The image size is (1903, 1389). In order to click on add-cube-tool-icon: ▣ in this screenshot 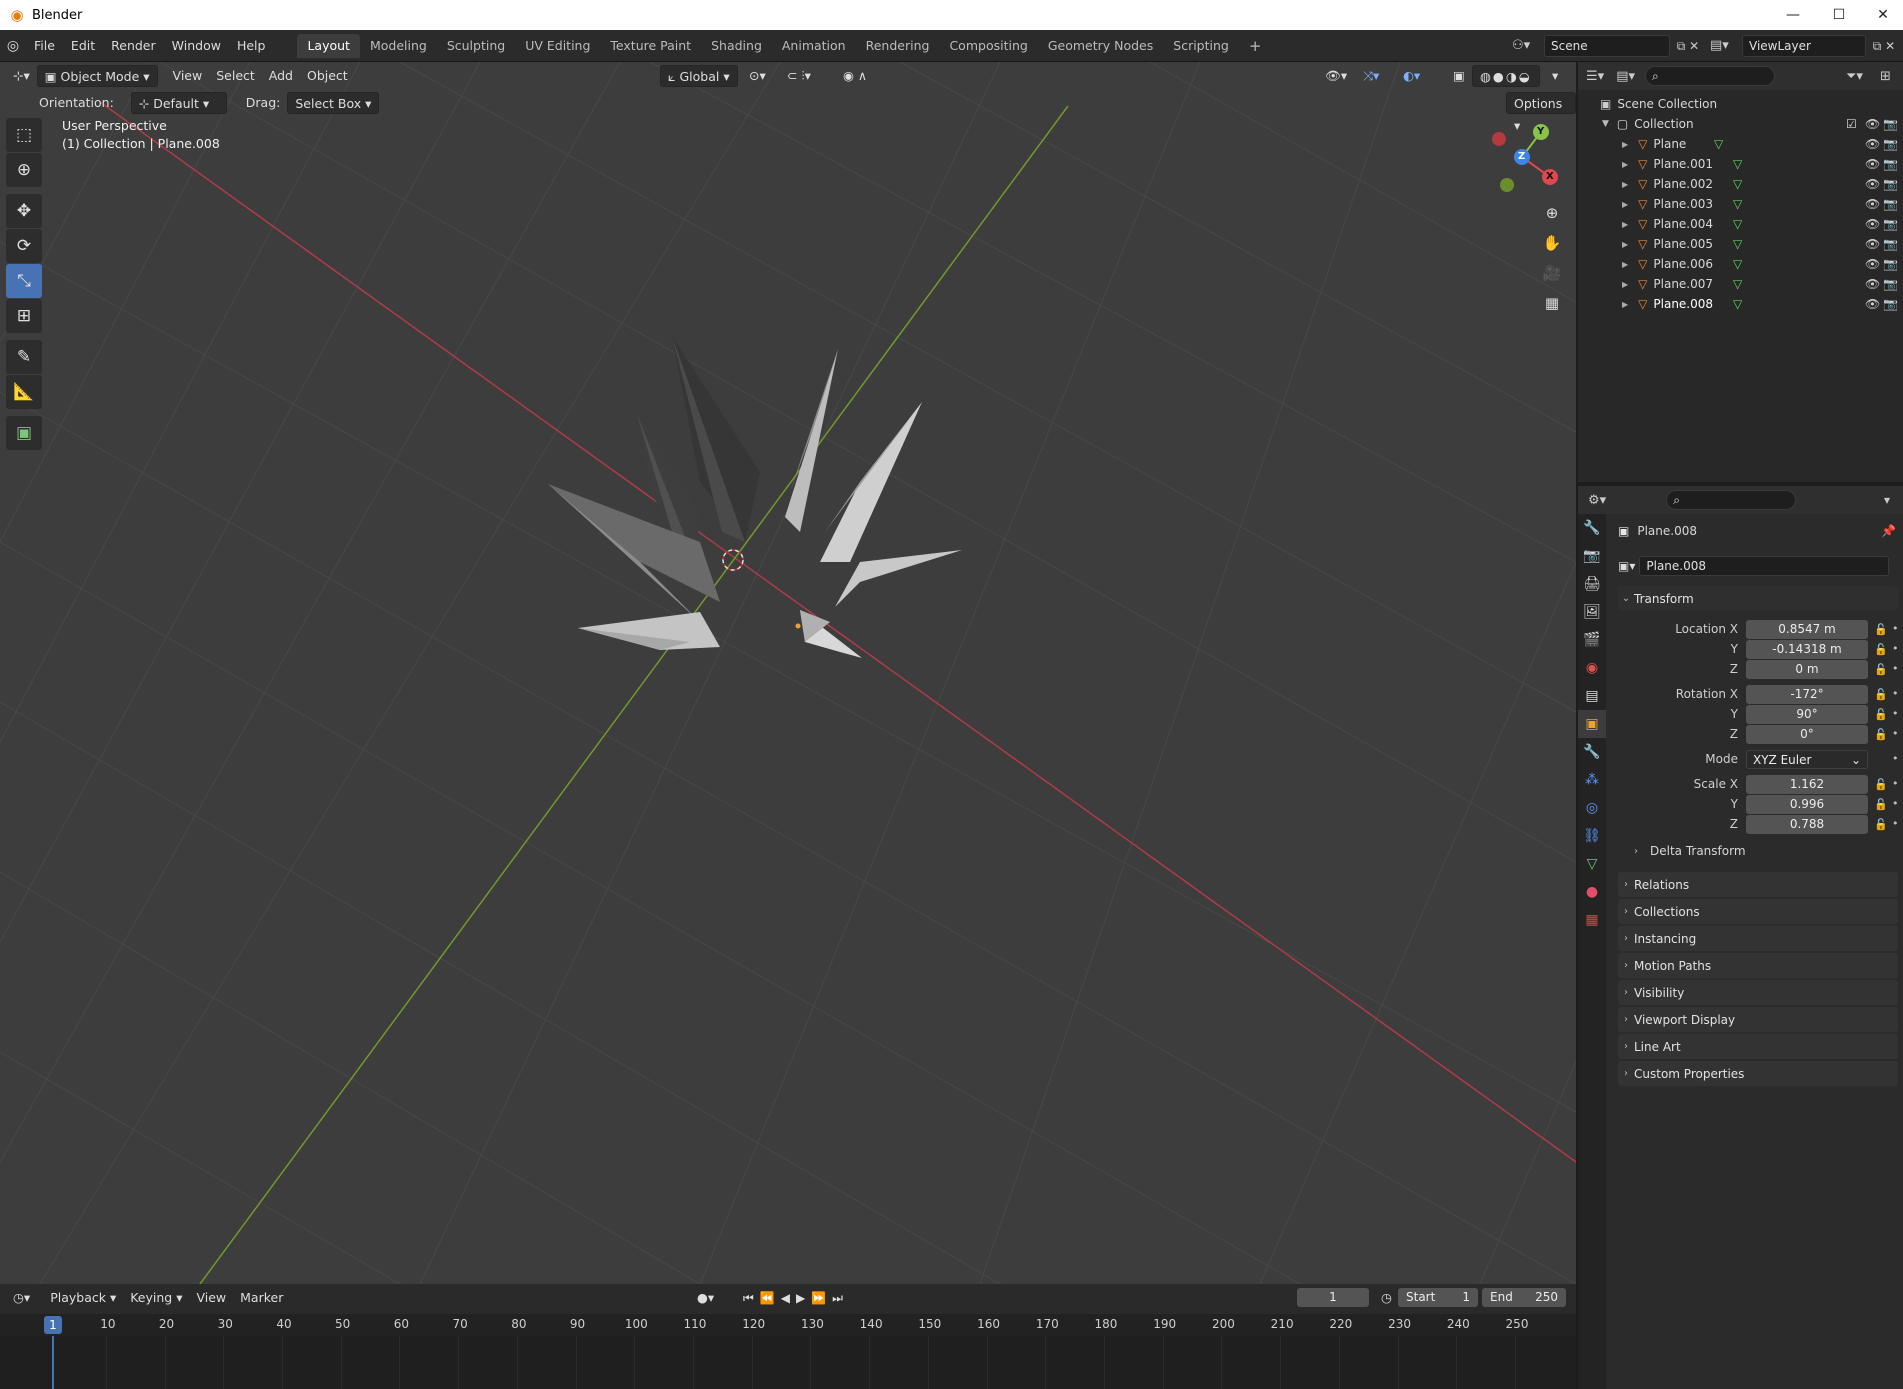, I will do `click(24, 433)`.